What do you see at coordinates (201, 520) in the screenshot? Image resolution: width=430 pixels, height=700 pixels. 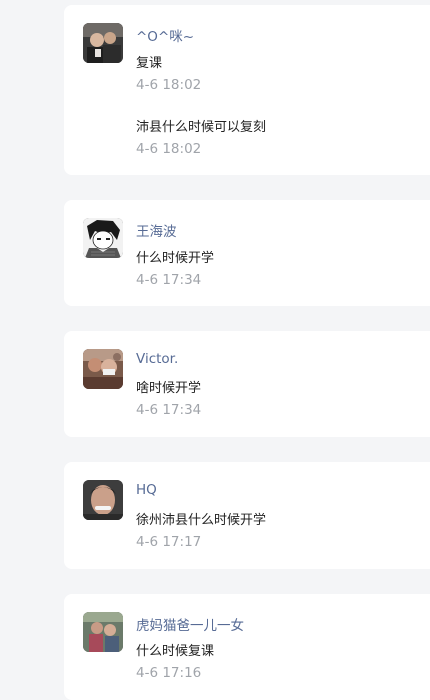 I see `comment-text: 徐州沛县什么时候开学` at bounding box center [201, 520].